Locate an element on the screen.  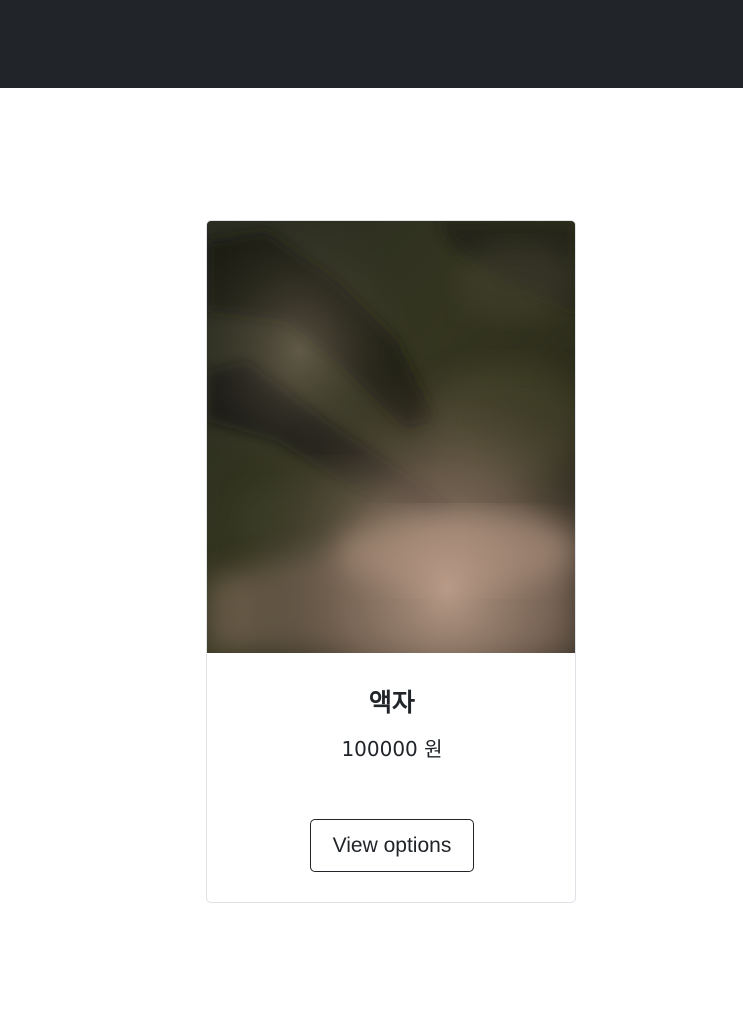
product-name: 액자 is located at coordinates (391, 702).